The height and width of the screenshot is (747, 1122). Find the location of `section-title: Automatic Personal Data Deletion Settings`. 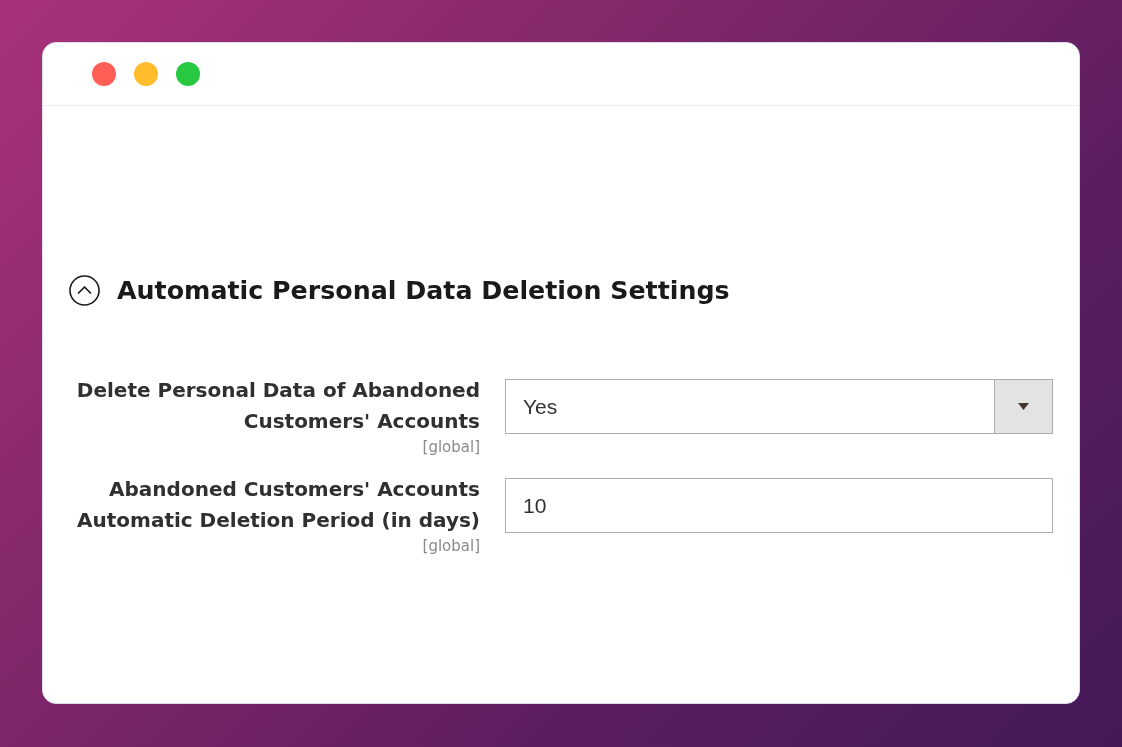

section-title: Automatic Personal Data Deletion Settings is located at coordinates (423, 290).